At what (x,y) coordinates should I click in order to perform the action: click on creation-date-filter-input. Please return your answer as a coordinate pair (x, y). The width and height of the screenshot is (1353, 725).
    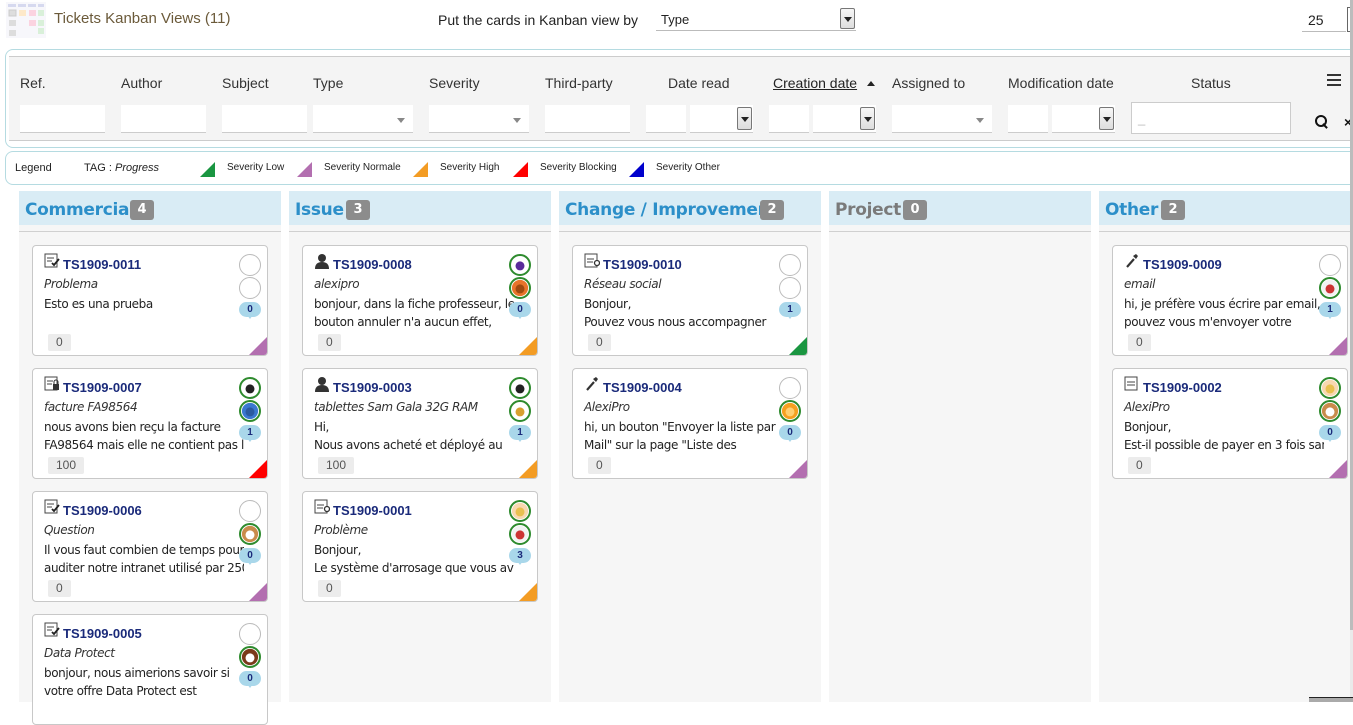
    Looking at the image, I should click on (789, 119).